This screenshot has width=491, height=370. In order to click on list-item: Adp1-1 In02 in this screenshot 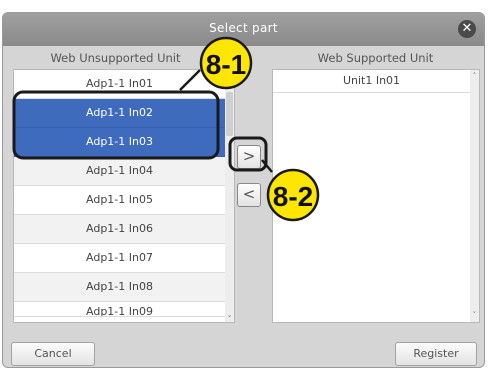, I will do `click(119, 113)`.